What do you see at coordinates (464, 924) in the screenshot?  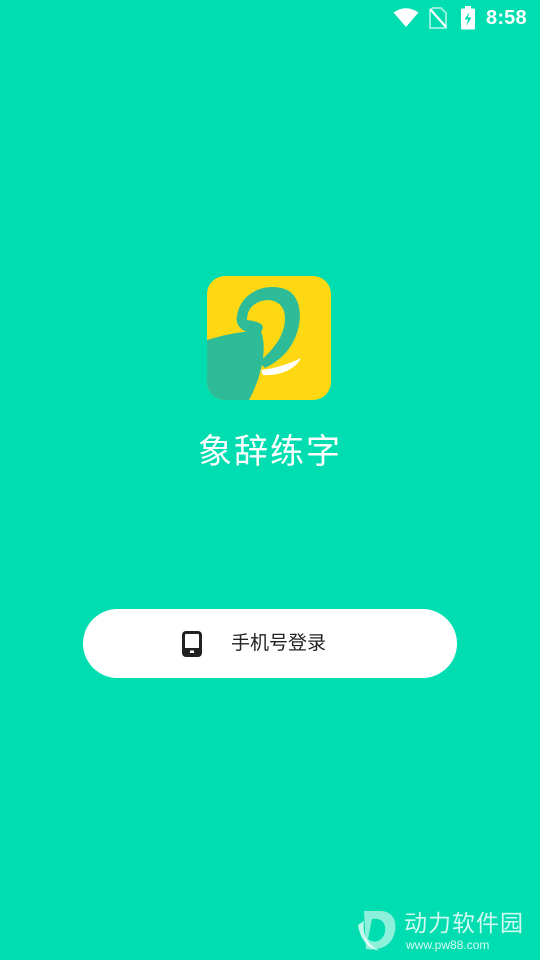 I see `watermark-text: 动力软件园` at bounding box center [464, 924].